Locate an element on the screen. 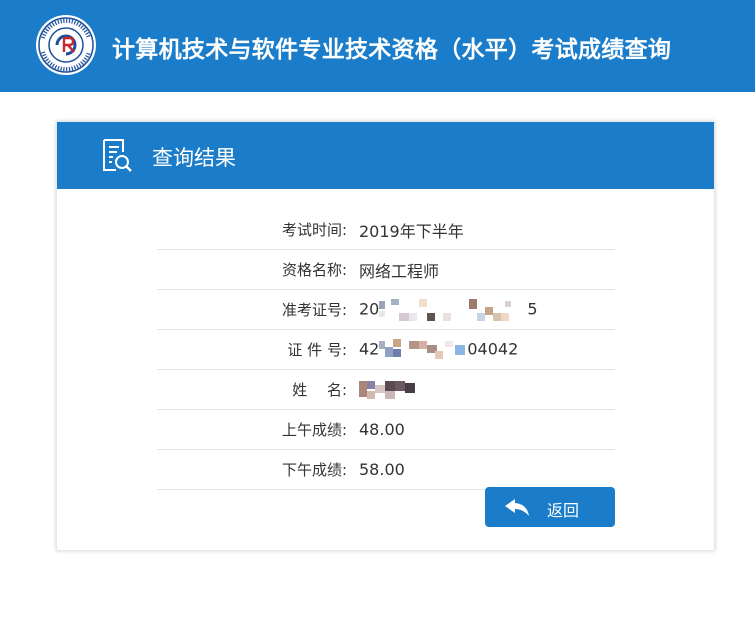 Image resolution: width=755 pixels, height=628 pixels. logo-icon is located at coordinates (66, 45).